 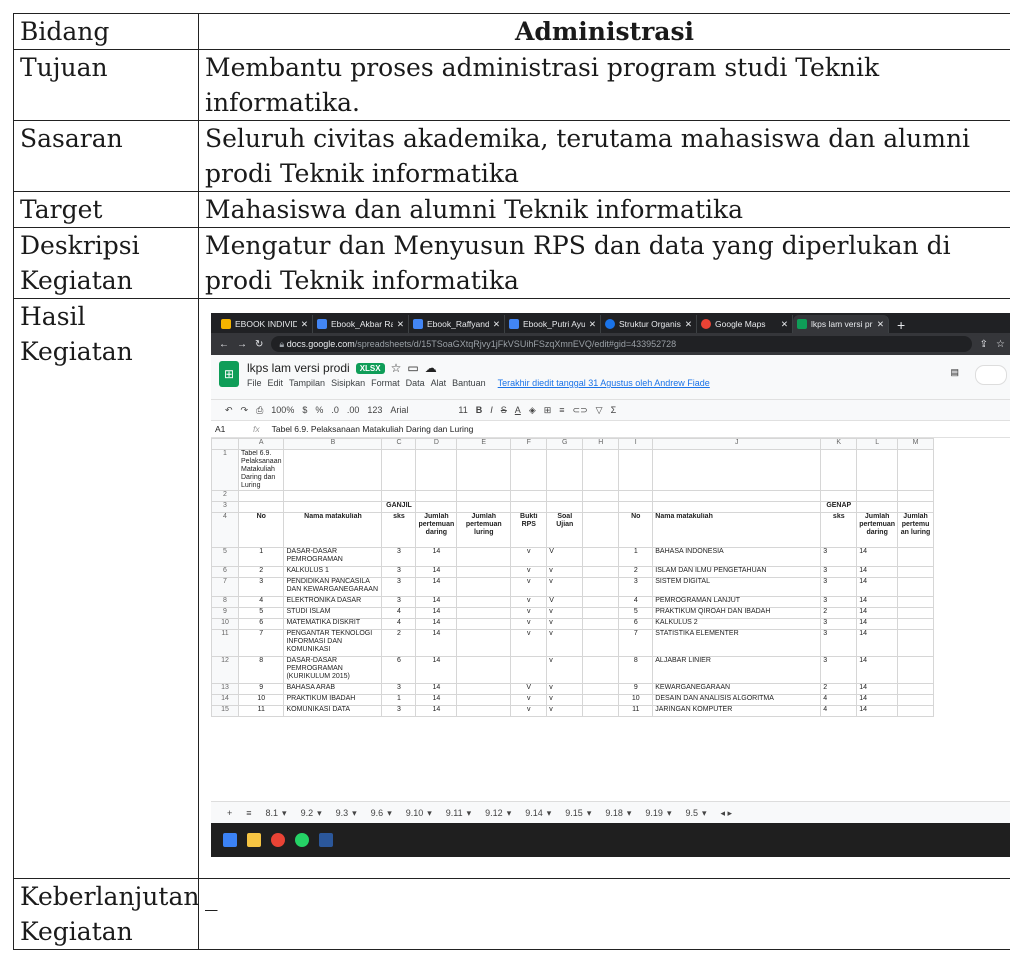 What do you see at coordinates (261, 711) in the screenshot?
I see `table-cell: 11` at bounding box center [261, 711].